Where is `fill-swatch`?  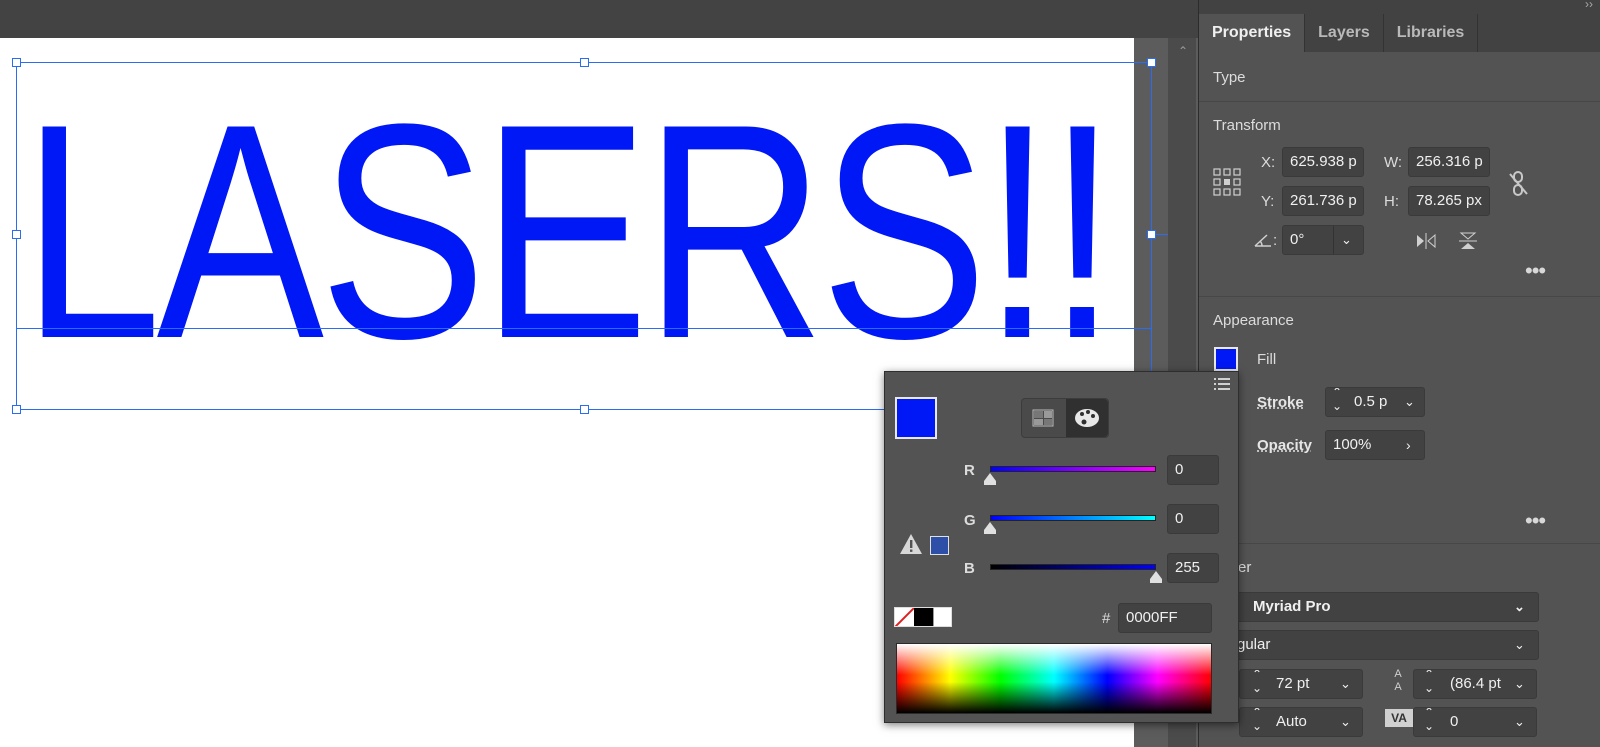 fill-swatch is located at coordinates (1226, 359).